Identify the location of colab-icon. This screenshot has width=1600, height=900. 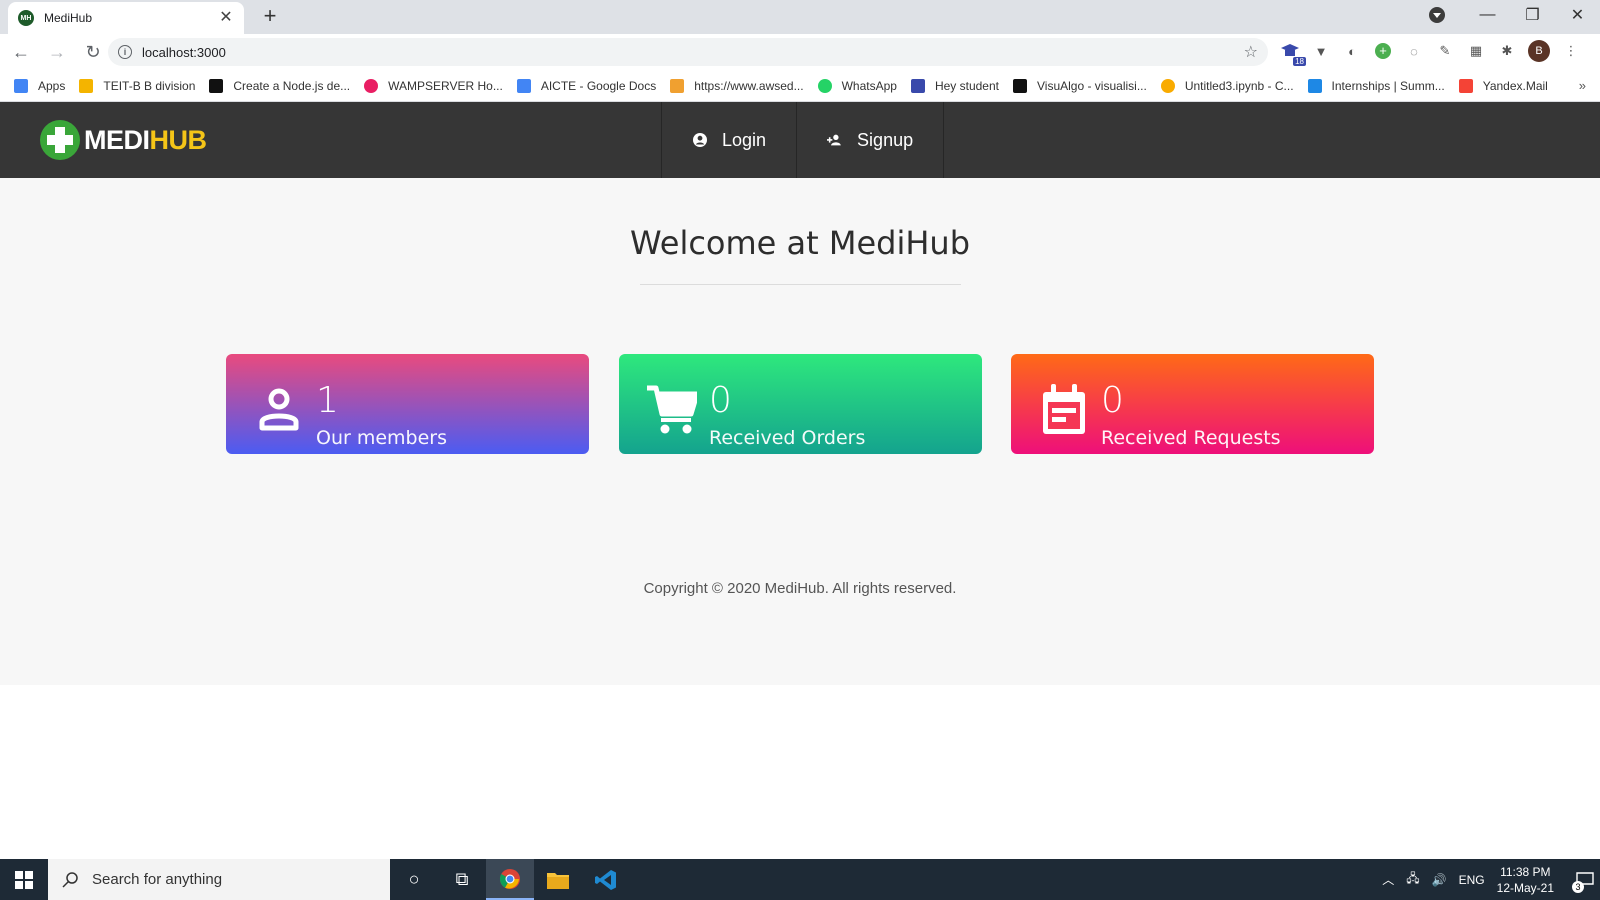
(1167, 85).